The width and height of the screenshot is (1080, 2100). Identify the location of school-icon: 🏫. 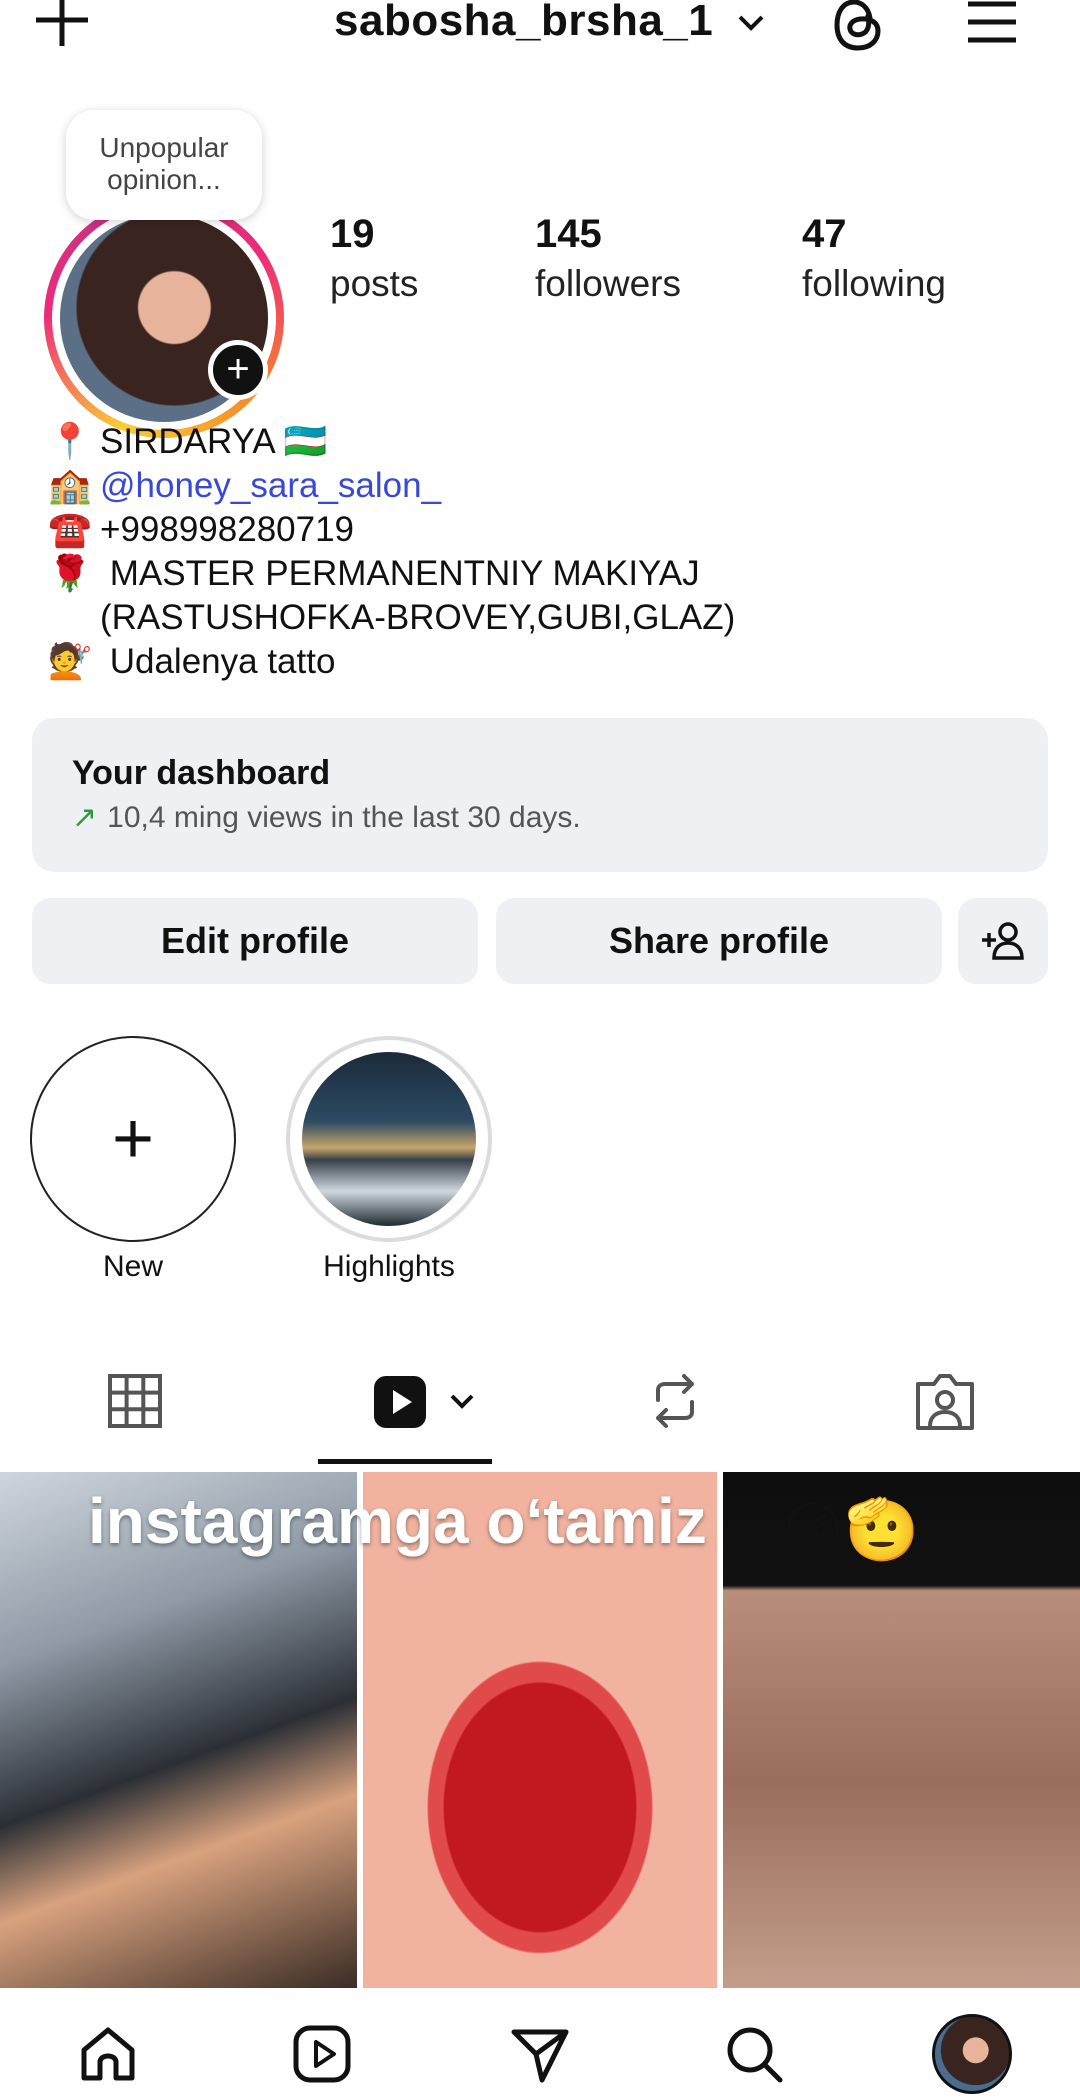
(70, 485).